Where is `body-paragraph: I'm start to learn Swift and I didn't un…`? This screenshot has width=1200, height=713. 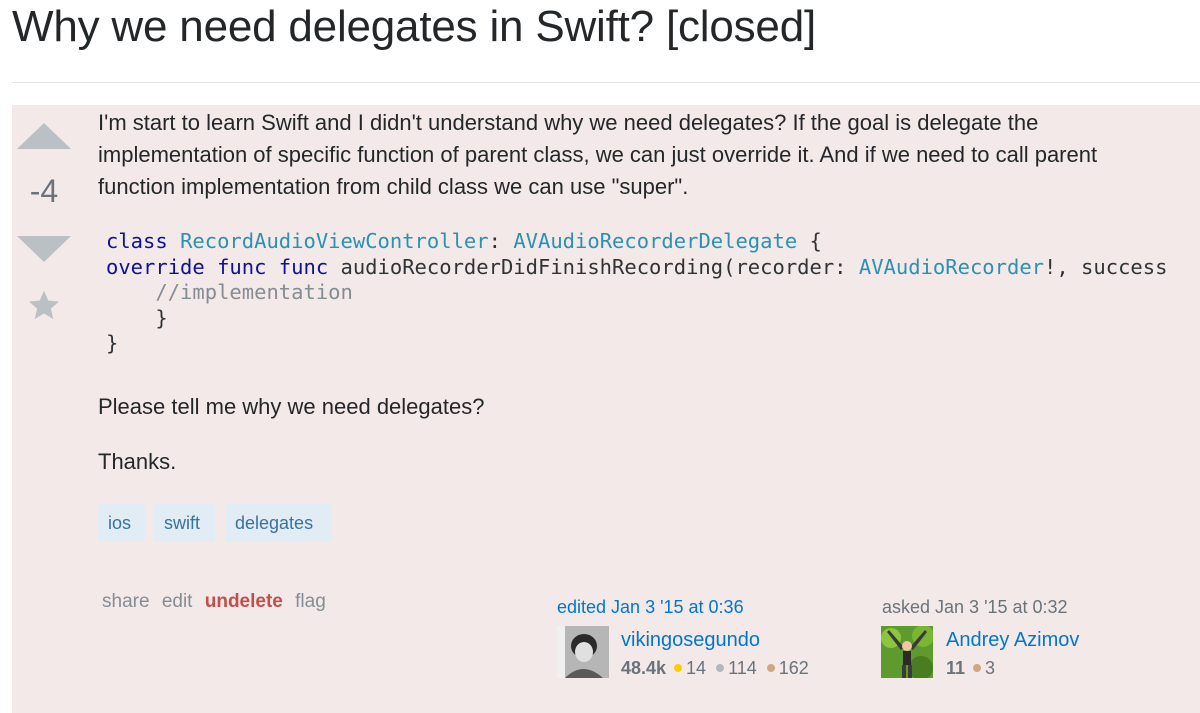
body-paragraph: I'm start to learn Swift and I didn't un… is located at coordinates (598, 154).